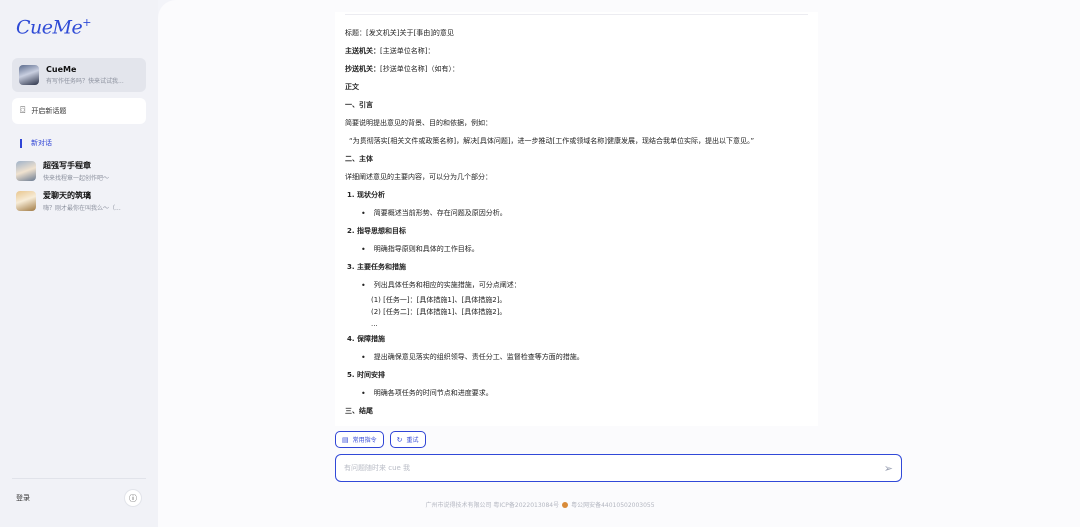 The height and width of the screenshot is (527, 1080). What do you see at coordinates (352, 87) in the screenshot?
I see `section-heading: 正文` at bounding box center [352, 87].